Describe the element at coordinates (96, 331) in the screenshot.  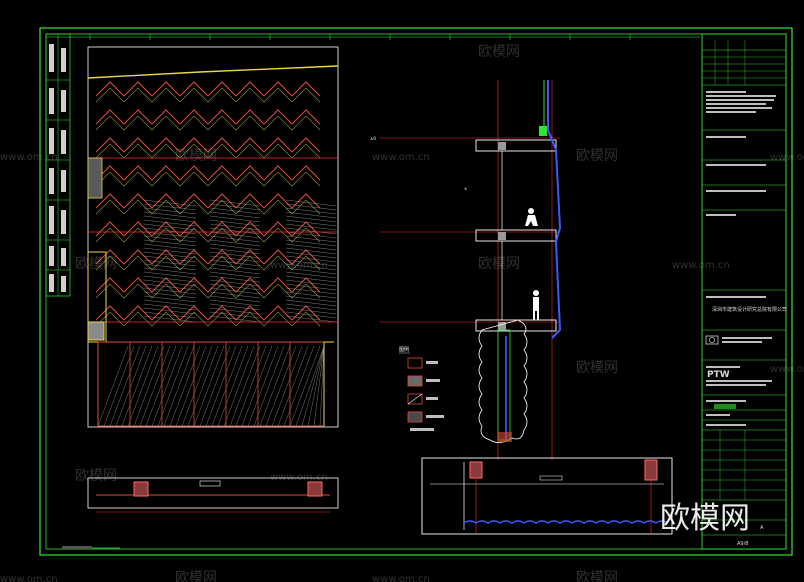
I see `column-base` at that location.